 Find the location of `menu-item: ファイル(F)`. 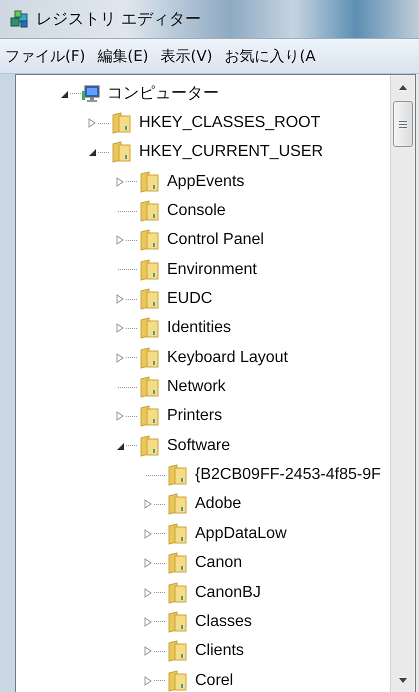

menu-item: ファイル(F) is located at coordinates (45, 56).